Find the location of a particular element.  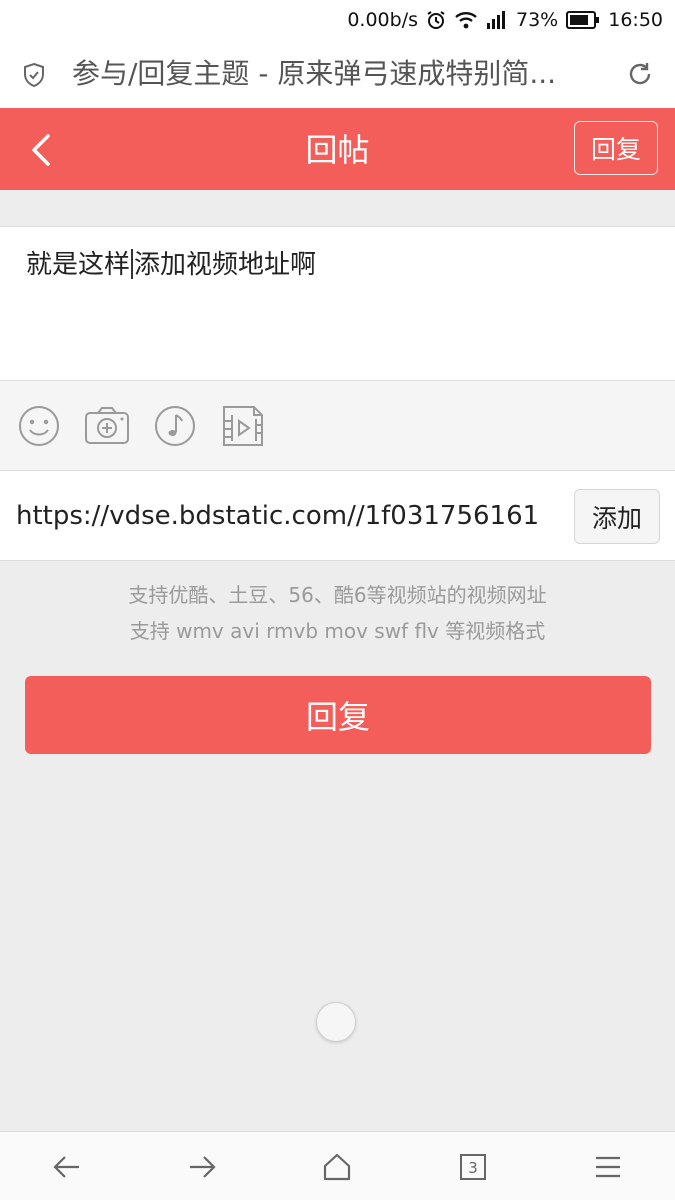

battery-percent: 73% is located at coordinates (537, 20).